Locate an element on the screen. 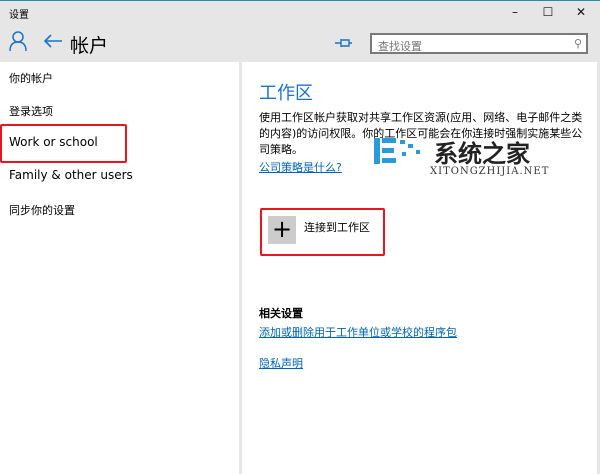 The image size is (600, 474). window-title: 设置 is located at coordinates (19, 15).